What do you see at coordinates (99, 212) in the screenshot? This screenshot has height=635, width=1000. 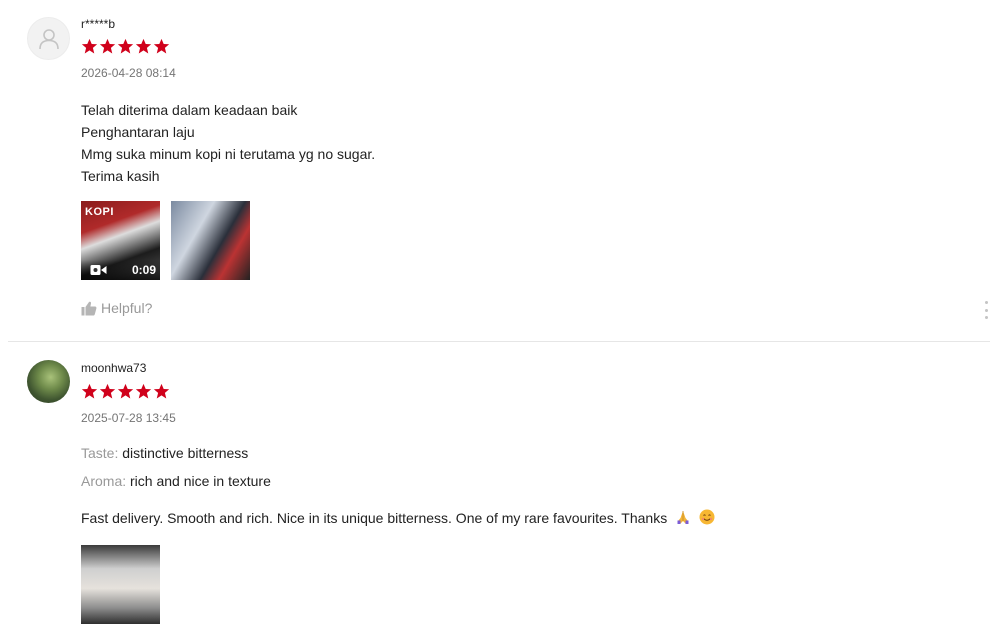 I see `product-label-text: KOPI` at bounding box center [99, 212].